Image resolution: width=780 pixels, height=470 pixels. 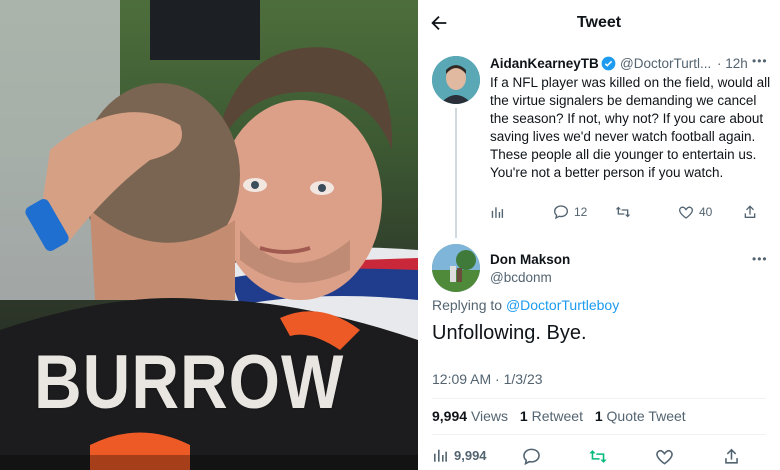 What do you see at coordinates (608, 63) in the screenshot?
I see `verified-badge-icon` at bounding box center [608, 63].